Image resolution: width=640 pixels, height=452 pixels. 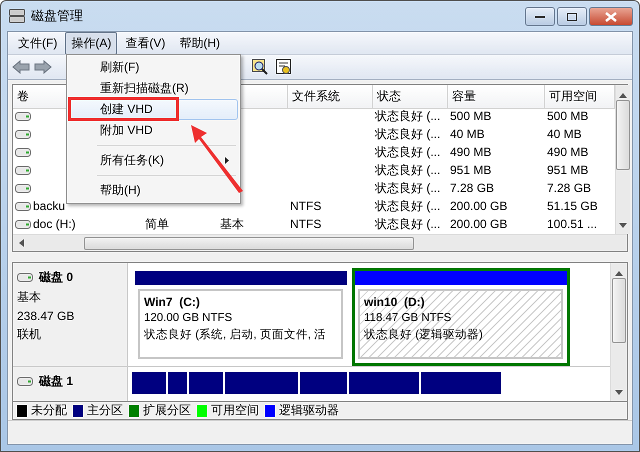 I want to click on partition-block: win10 (D:) 118.47 GB NTFS 状态良好 (逻辑驱动器), so click(x=461, y=317).